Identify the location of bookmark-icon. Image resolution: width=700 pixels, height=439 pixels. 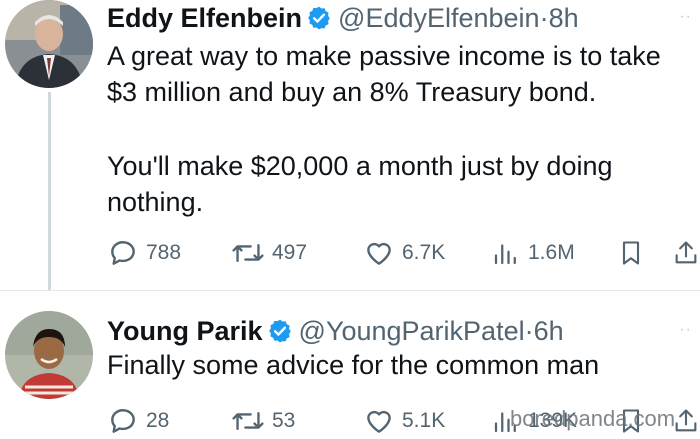
(631, 253).